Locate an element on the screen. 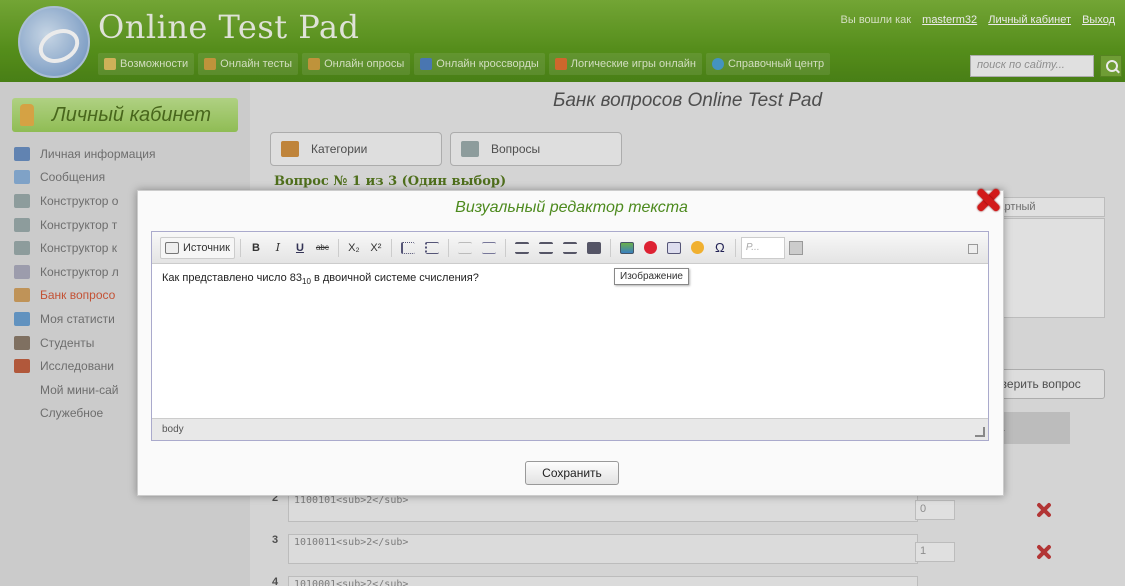  align-center-button is located at coordinates (546, 248).